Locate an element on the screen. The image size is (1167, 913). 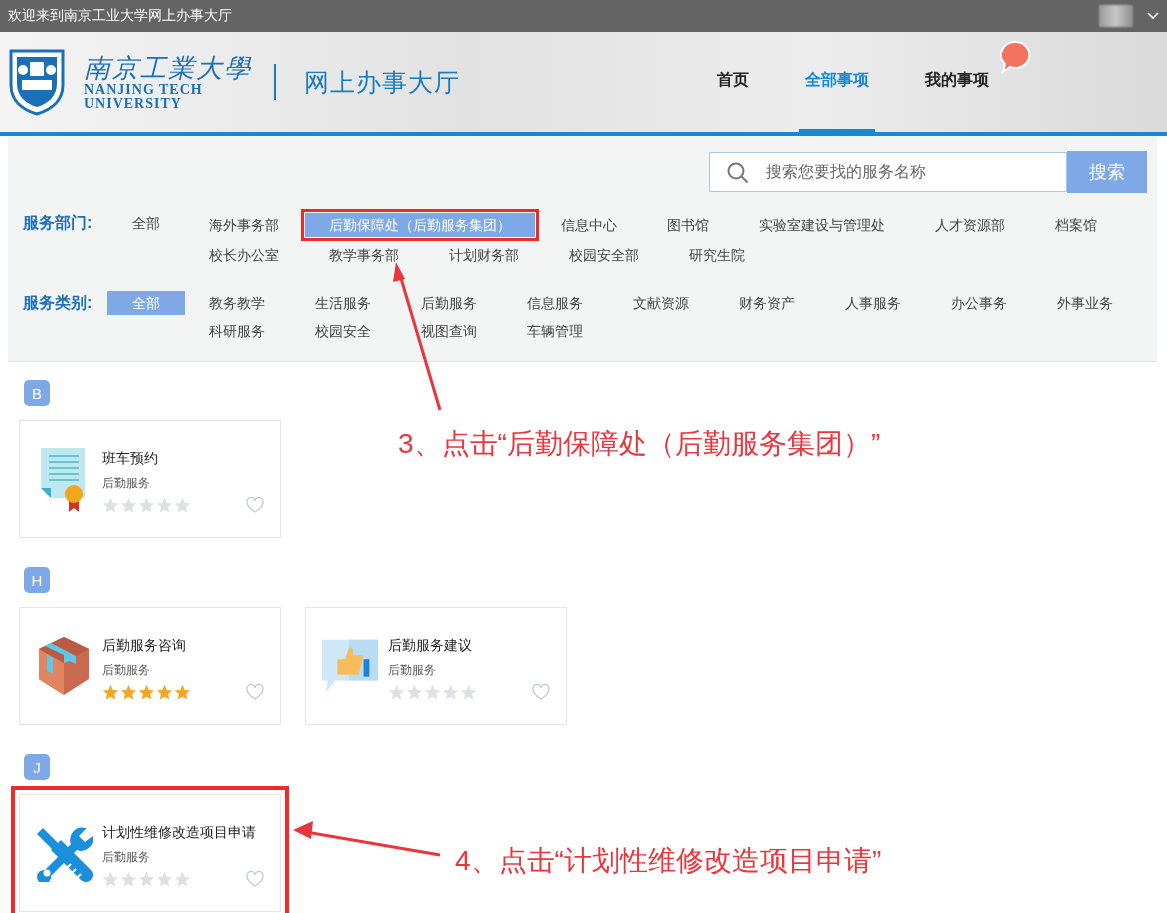
university-english-name: UNIVERSITY is located at coordinates (133, 104).